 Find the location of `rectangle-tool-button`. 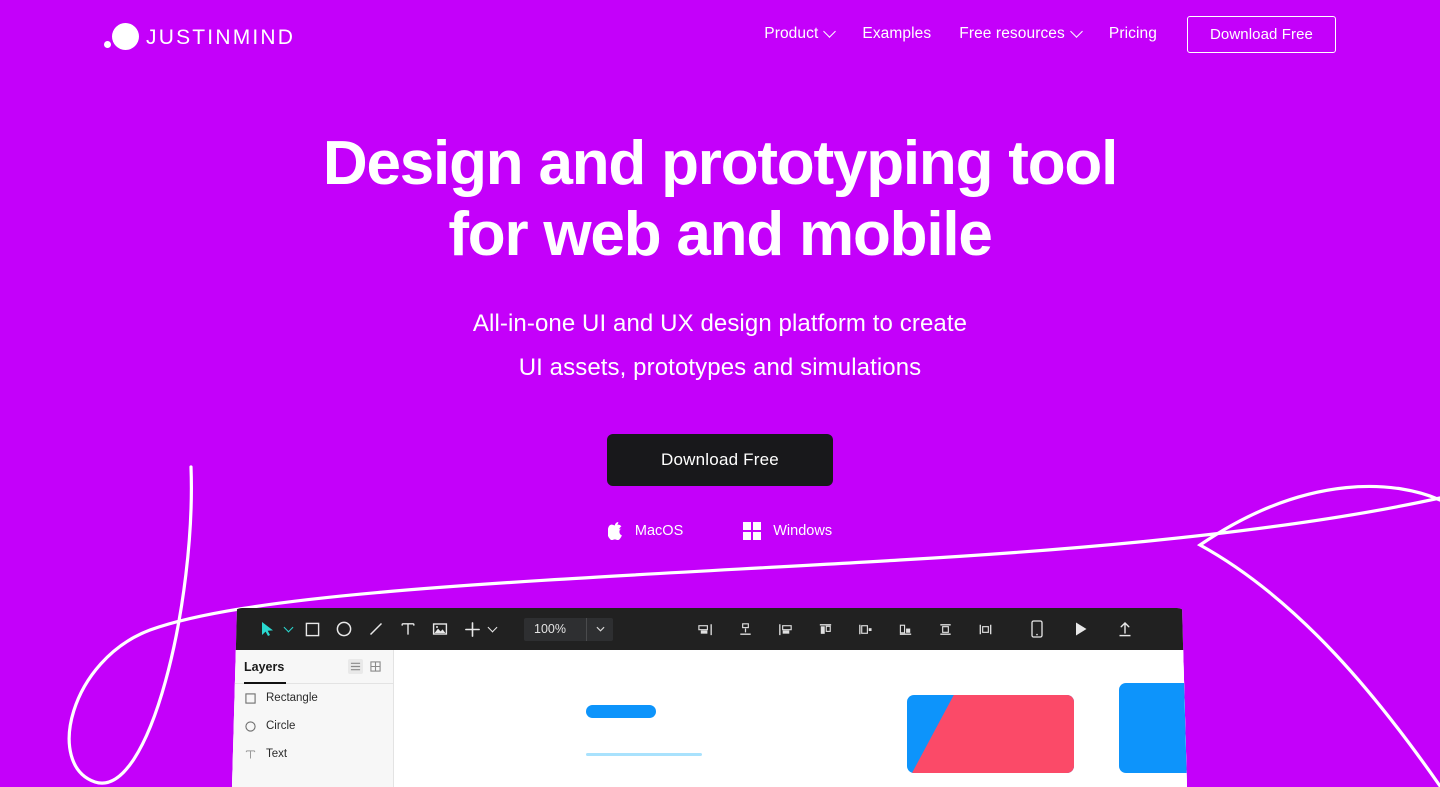

rectangle-tool-button is located at coordinates (312, 629).